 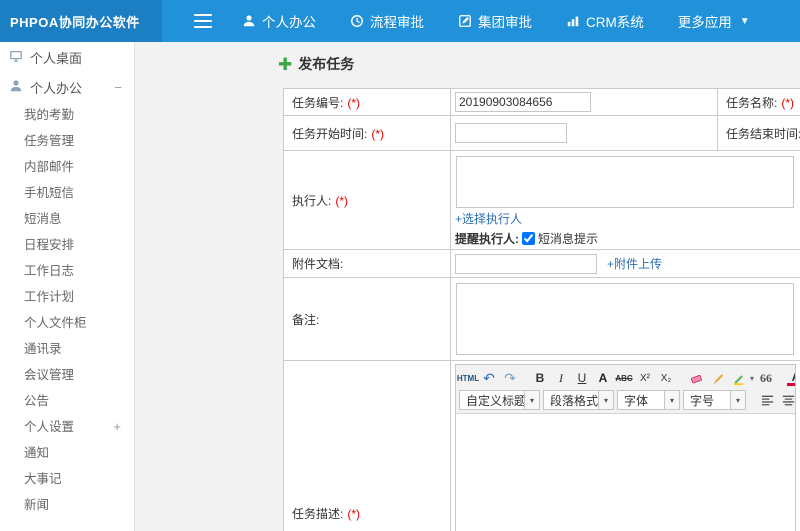 What do you see at coordinates (367, 319) in the screenshot?
I see `remark-label: 备注:` at bounding box center [367, 319].